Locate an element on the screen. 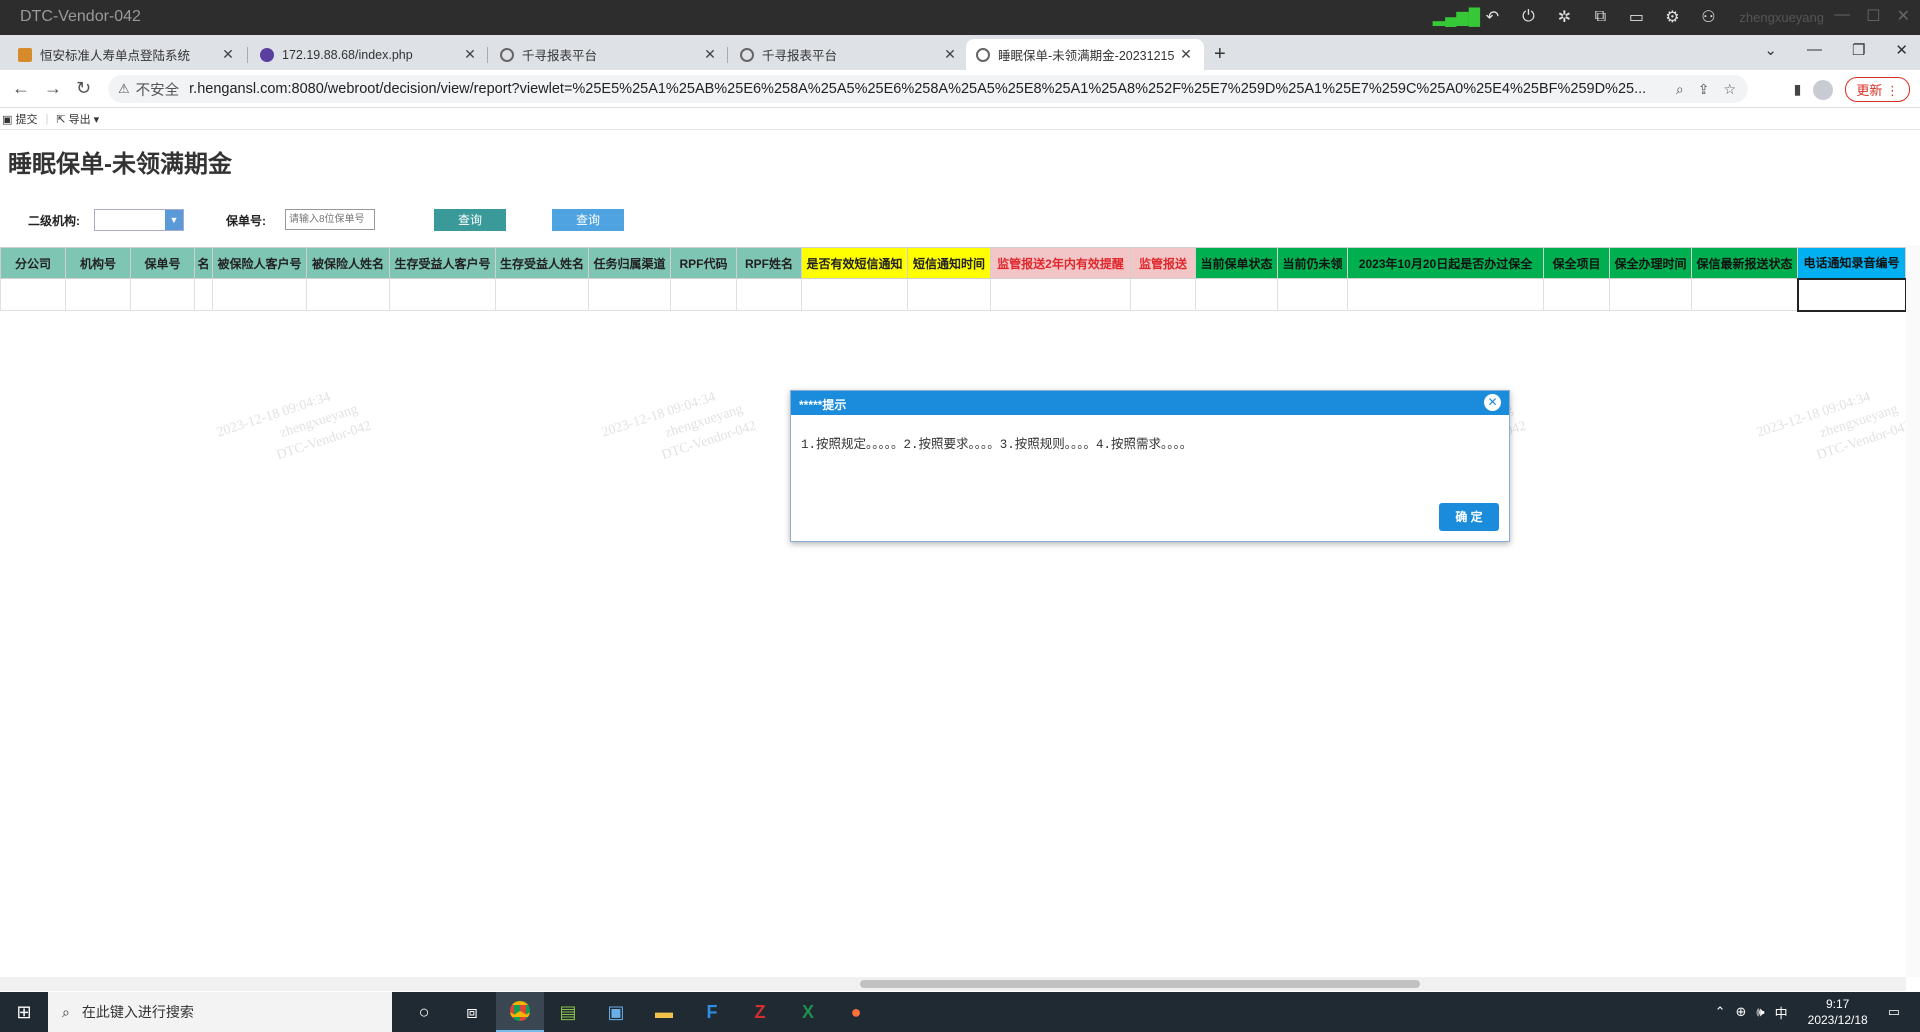 This screenshot has height=1032, width=1920. col-header: 保信最新报送状态 is located at coordinates (1744, 263).